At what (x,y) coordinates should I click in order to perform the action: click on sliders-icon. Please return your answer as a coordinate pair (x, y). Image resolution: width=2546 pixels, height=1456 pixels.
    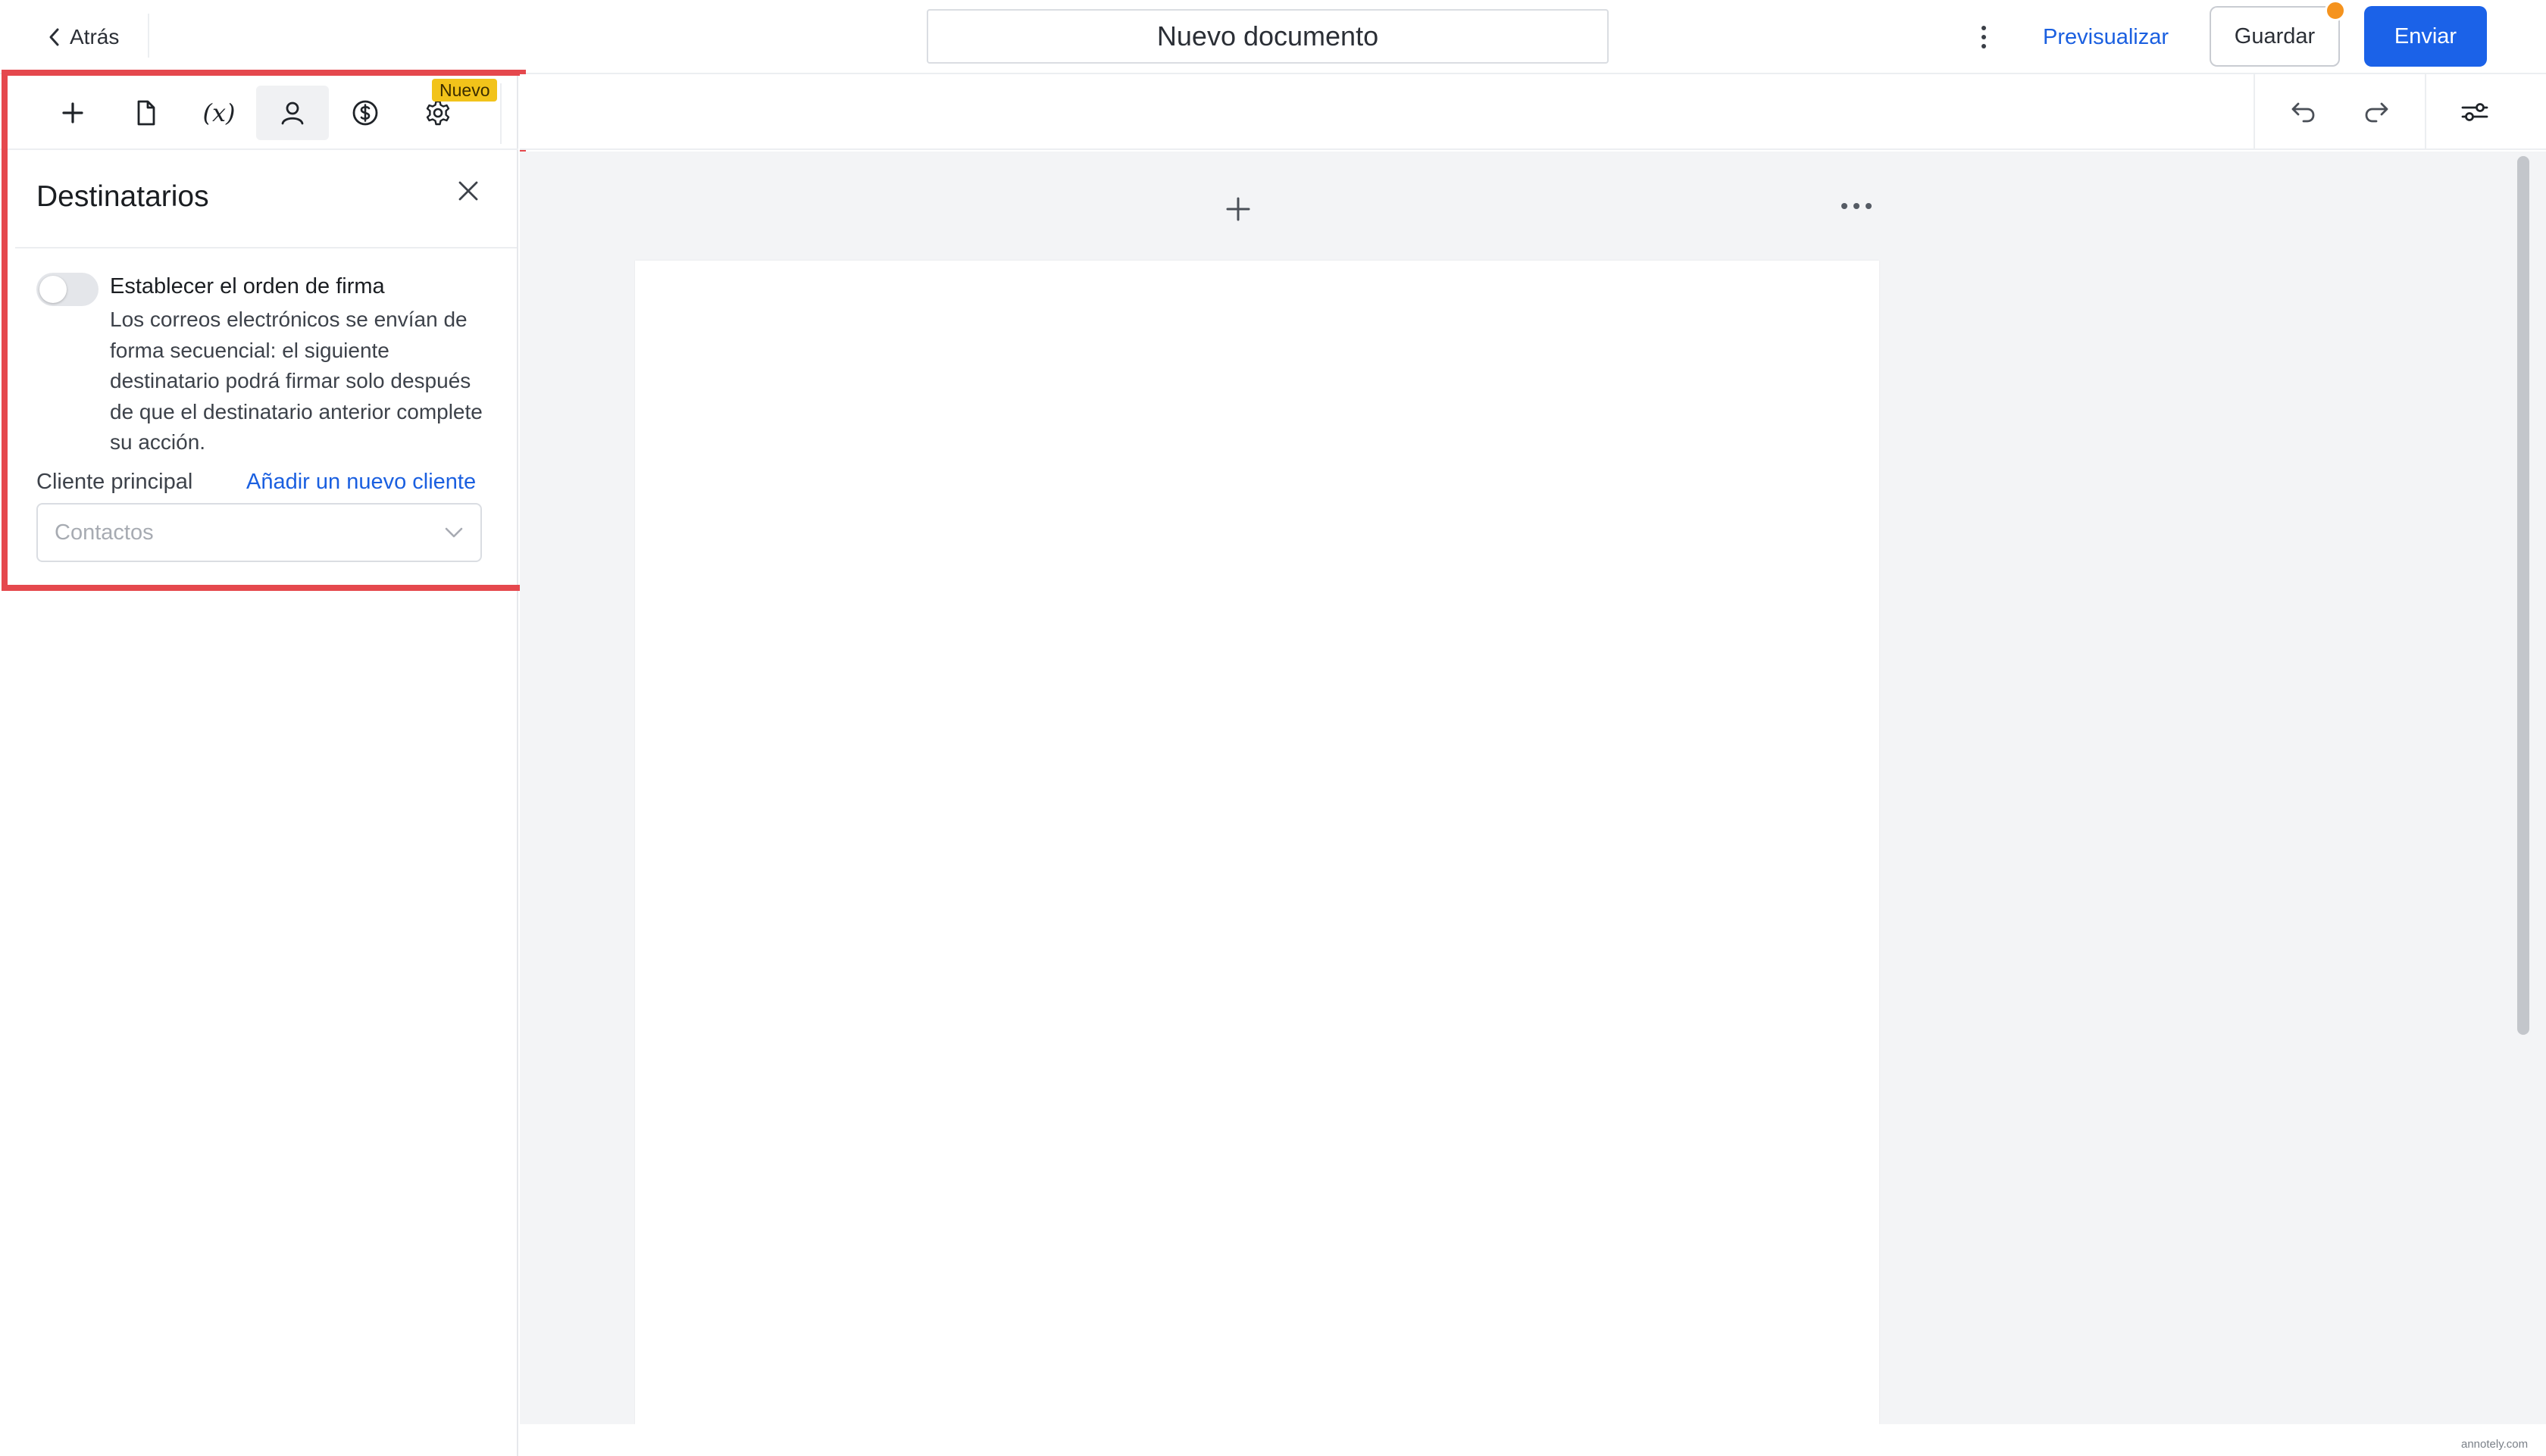
    Looking at the image, I should click on (2474, 112).